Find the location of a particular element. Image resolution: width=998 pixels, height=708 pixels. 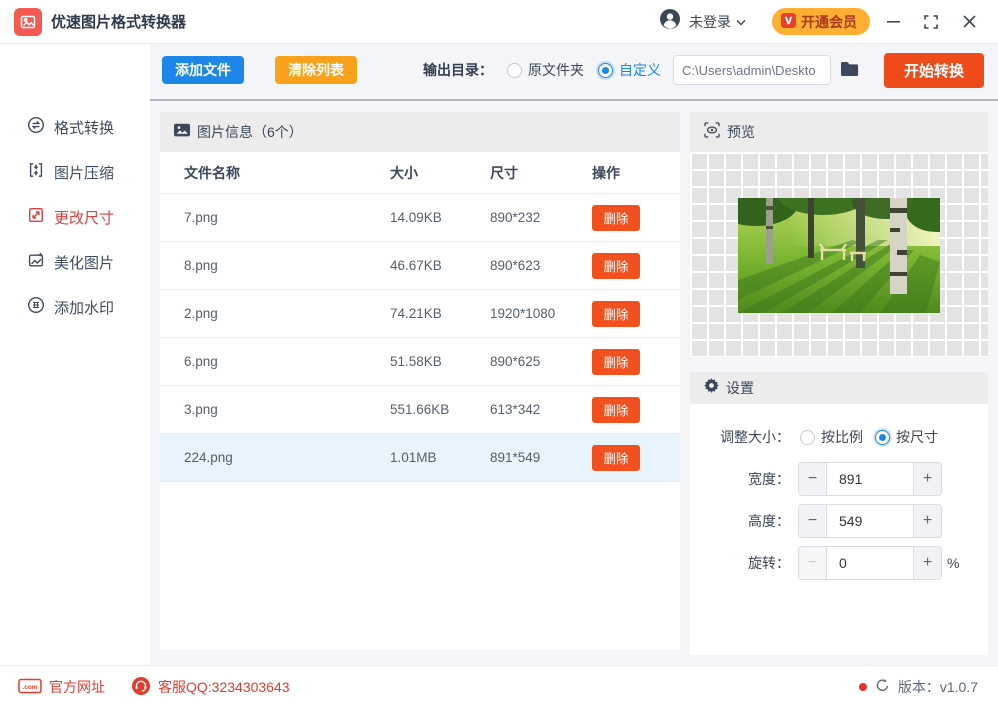

height-minus-button: − is located at coordinates (813, 521).